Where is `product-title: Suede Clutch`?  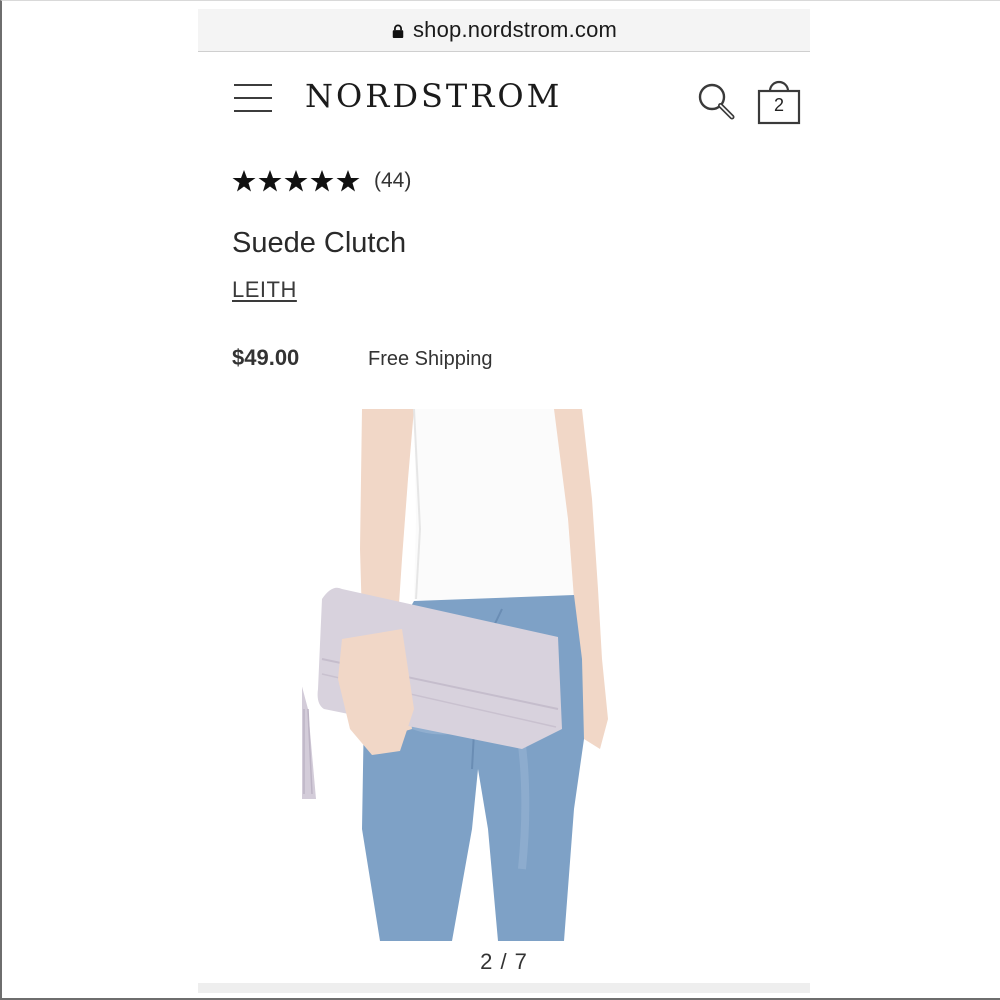
product-title: Suede Clutch is located at coordinates (319, 243).